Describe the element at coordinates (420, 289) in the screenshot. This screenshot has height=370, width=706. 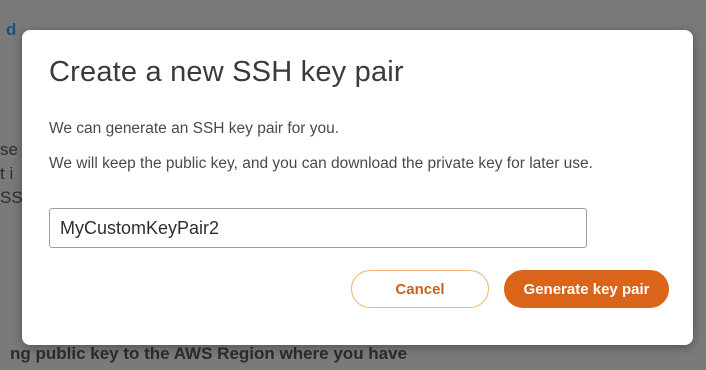
I see `cancel-button: Cancel` at that location.